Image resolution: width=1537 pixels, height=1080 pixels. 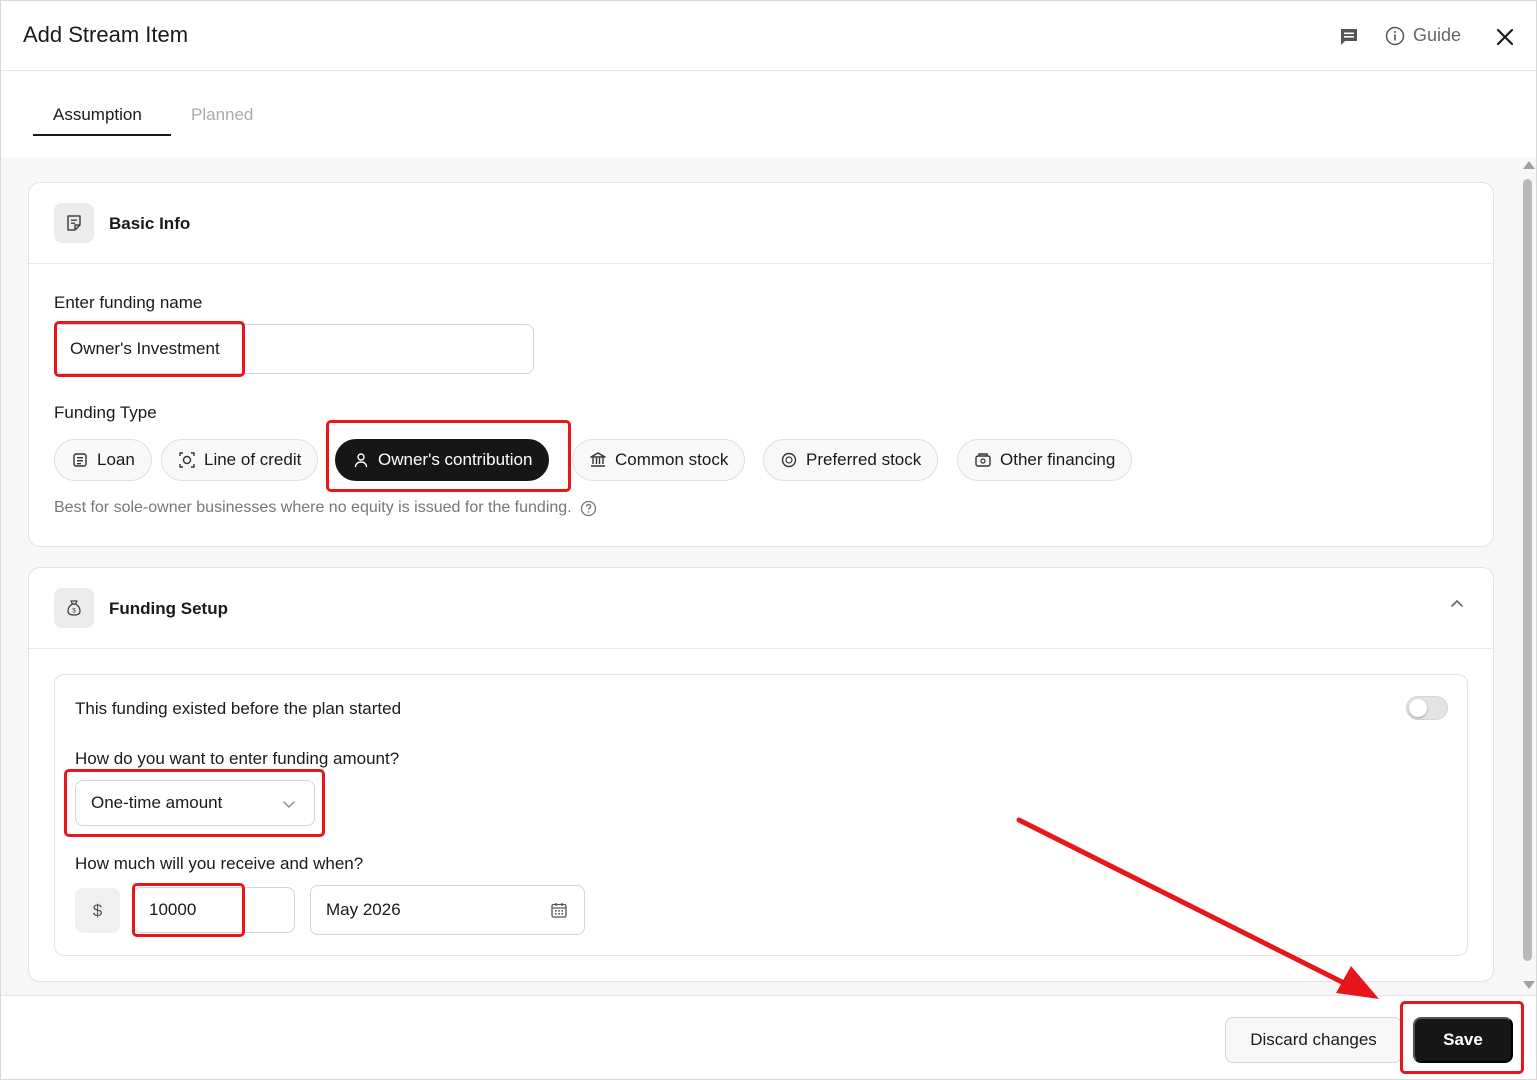 I want to click on amount-method-label: How do you want to enter funding amount?, so click(x=237, y=758).